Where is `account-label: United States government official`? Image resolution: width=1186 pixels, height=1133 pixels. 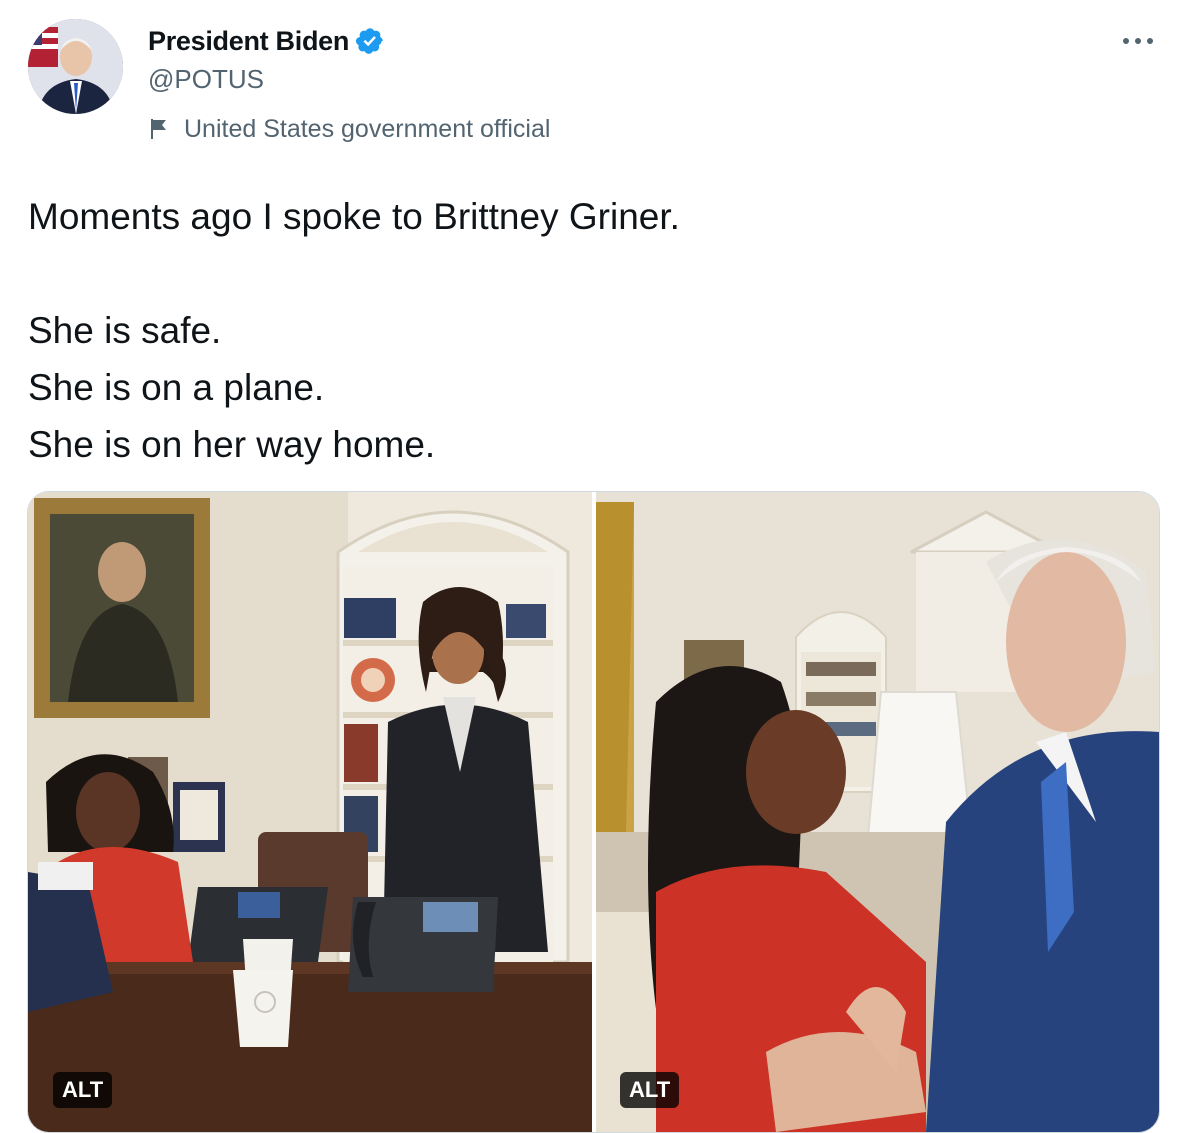
account-label: United States government official is located at coordinates (349, 129).